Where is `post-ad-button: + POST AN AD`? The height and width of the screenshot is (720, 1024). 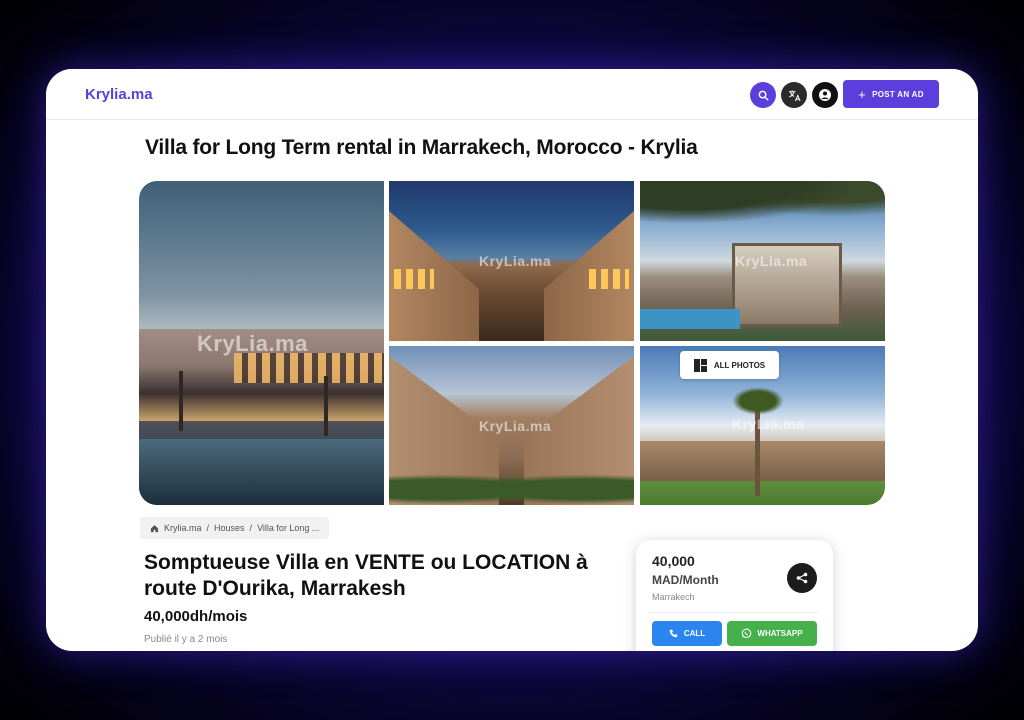 post-ad-button: + POST AN AD is located at coordinates (891, 94).